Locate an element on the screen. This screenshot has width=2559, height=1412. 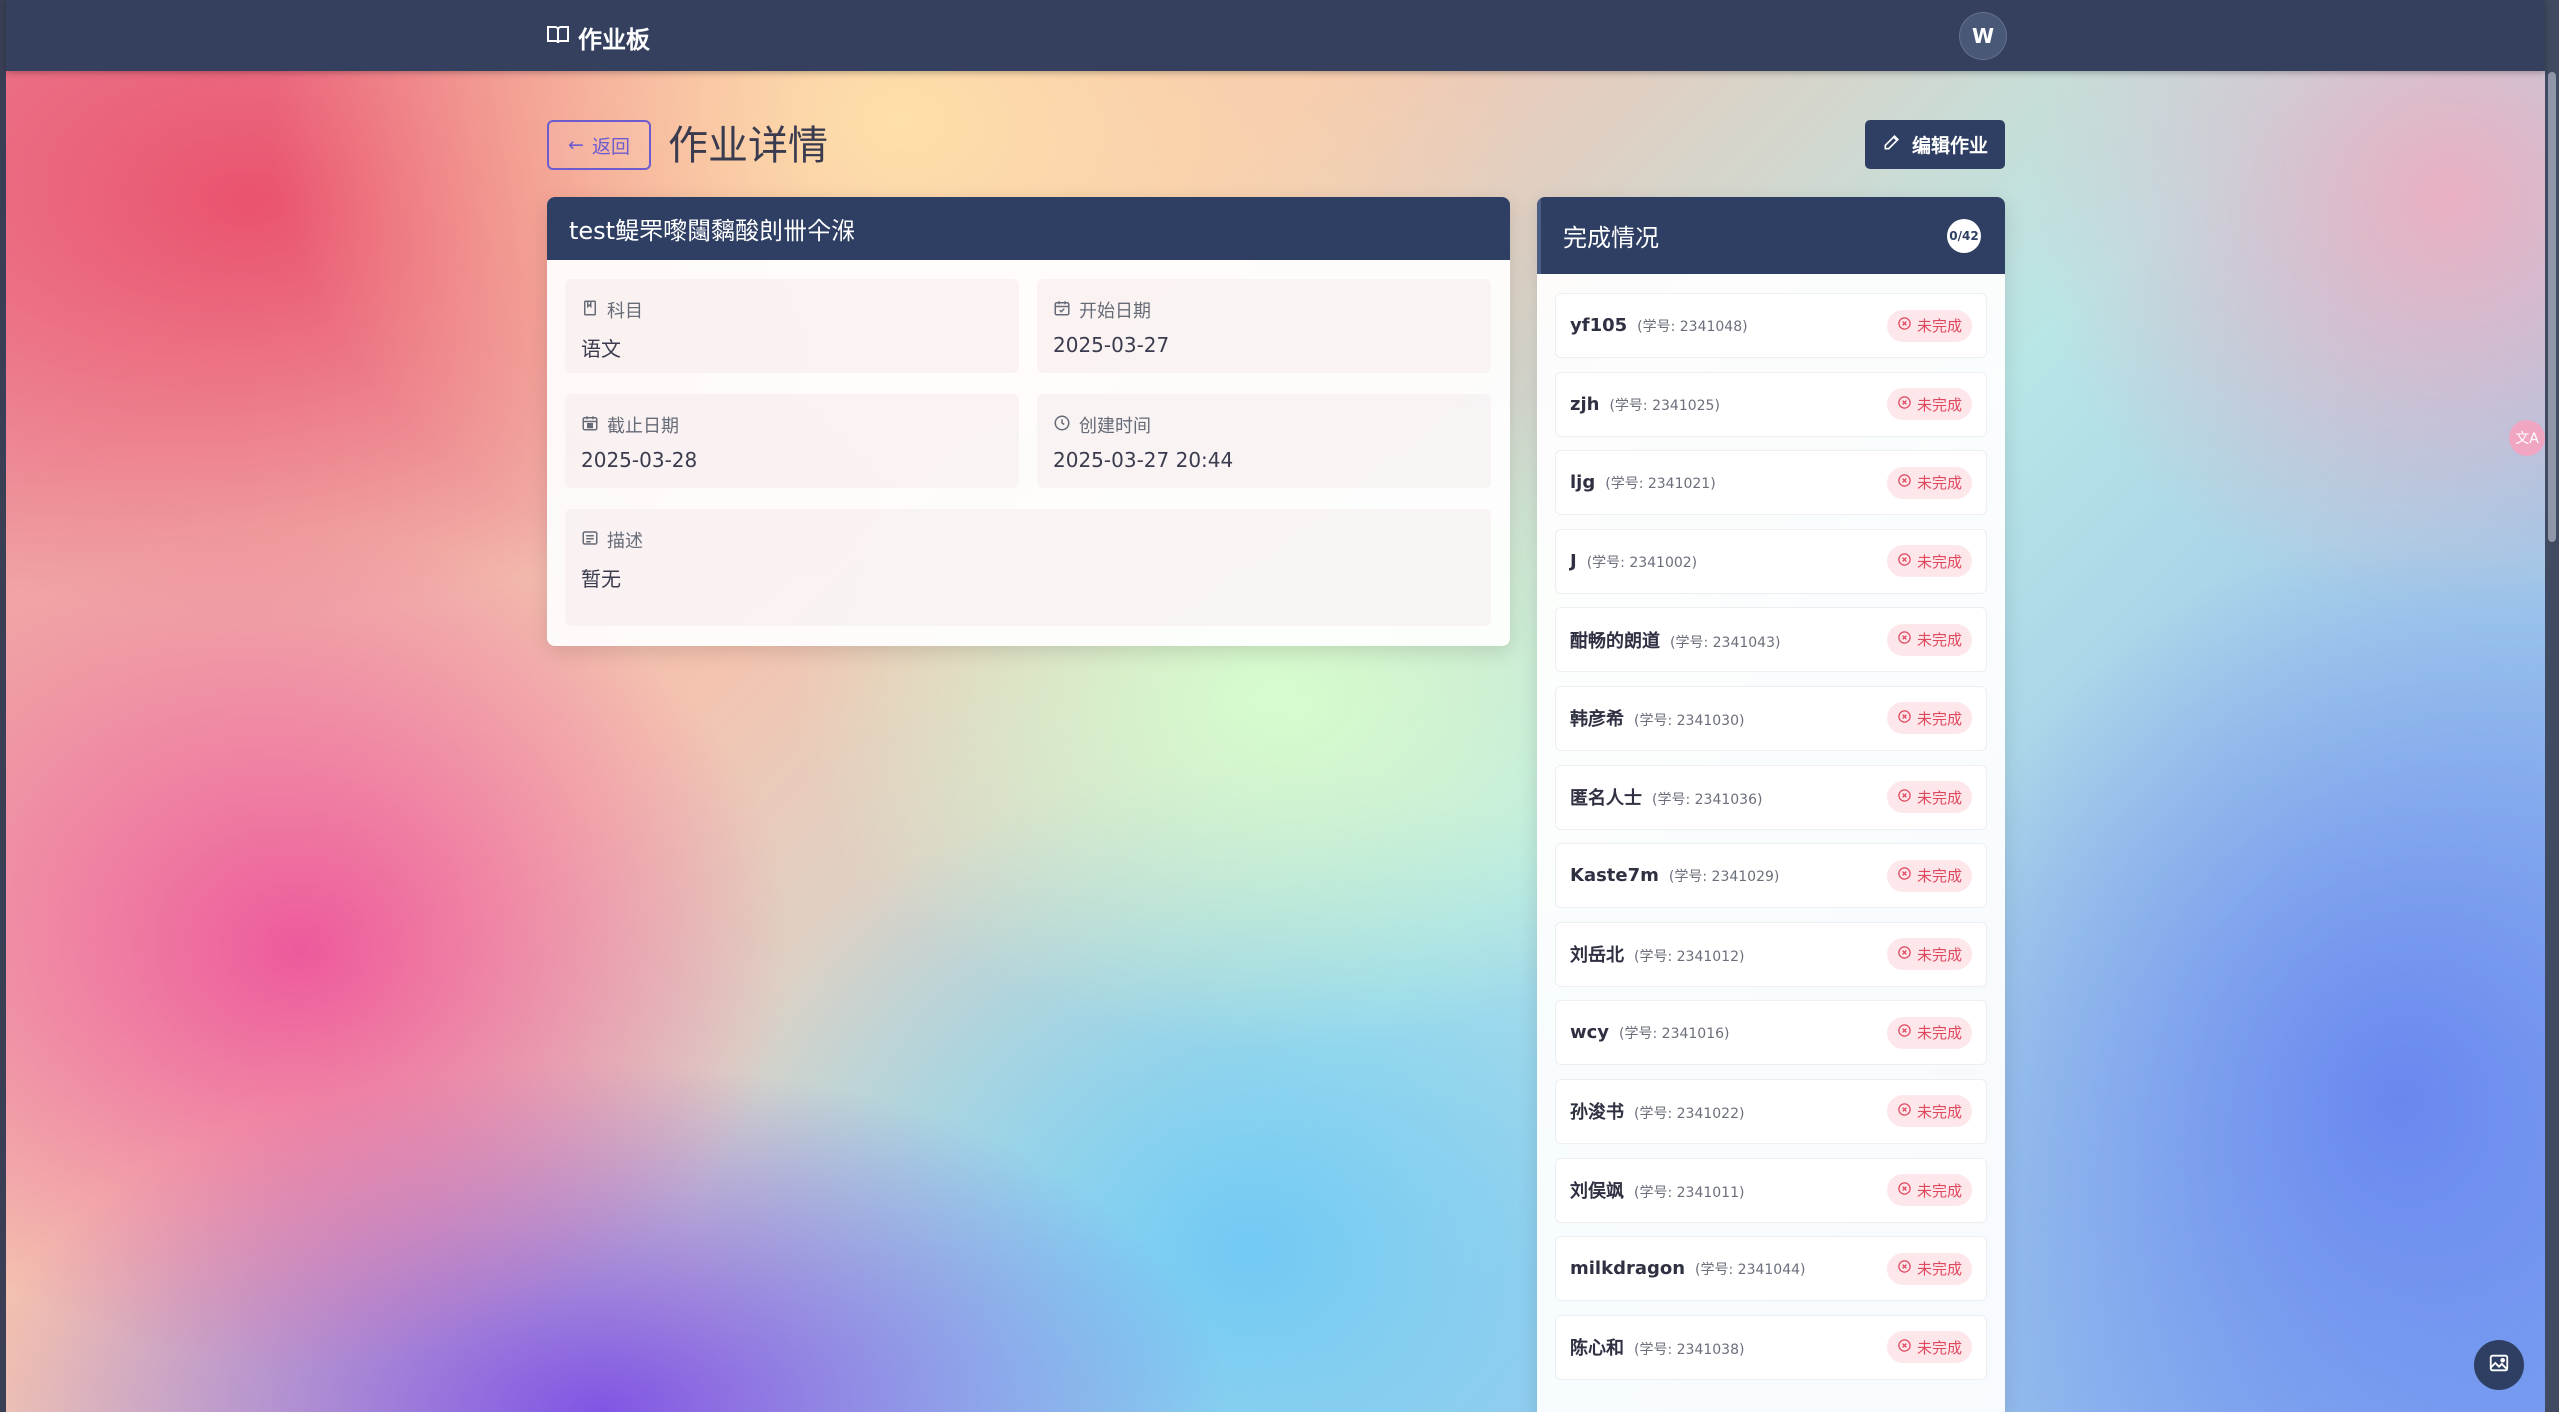
student-id: (学号: 2341021) is located at coordinates (1660, 484).